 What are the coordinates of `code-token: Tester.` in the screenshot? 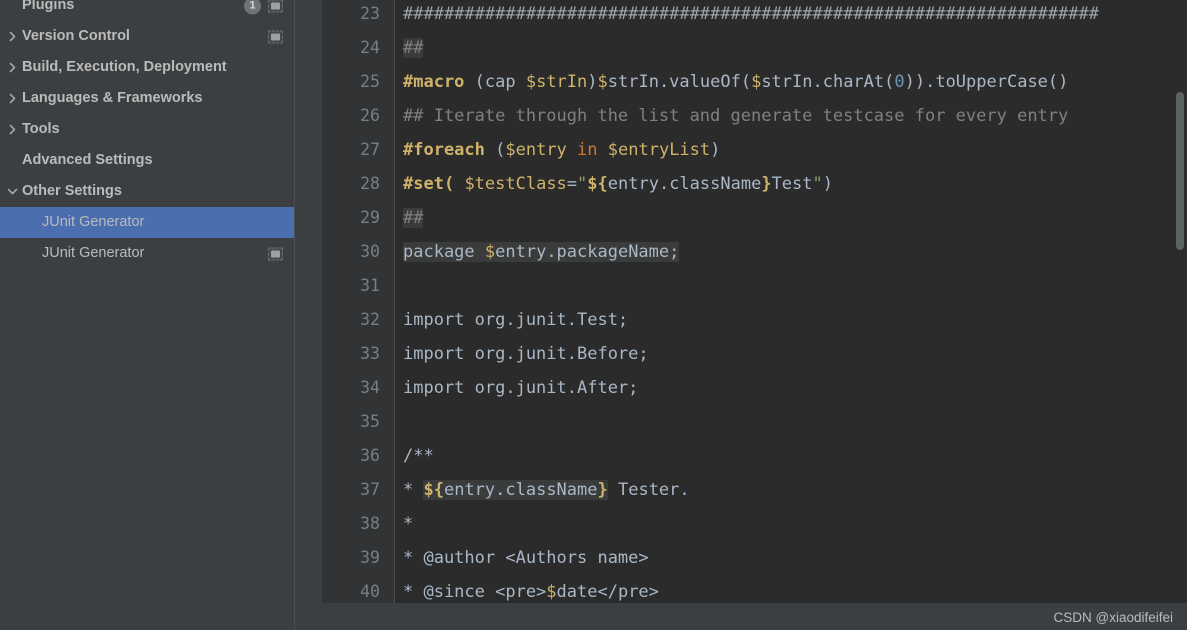 It's located at (648, 490).